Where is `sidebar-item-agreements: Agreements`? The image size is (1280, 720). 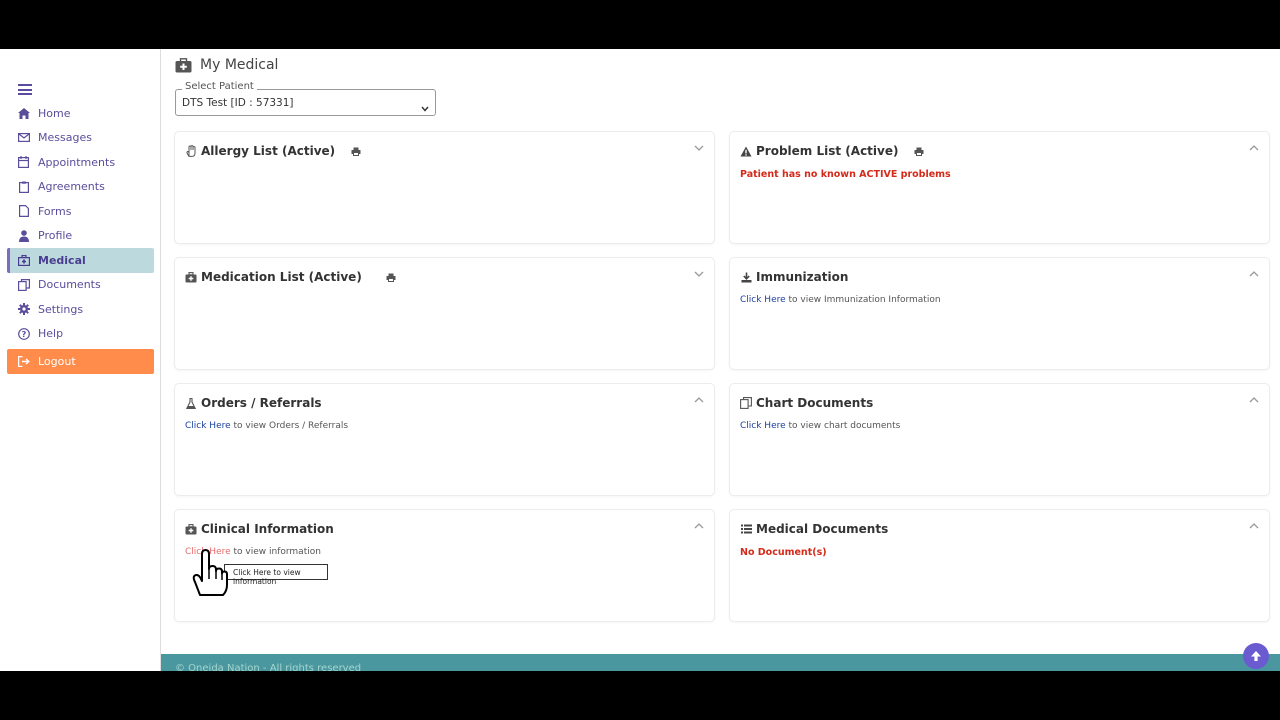 sidebar-item-agreements: Agreements is located at coordinates (80, 187).